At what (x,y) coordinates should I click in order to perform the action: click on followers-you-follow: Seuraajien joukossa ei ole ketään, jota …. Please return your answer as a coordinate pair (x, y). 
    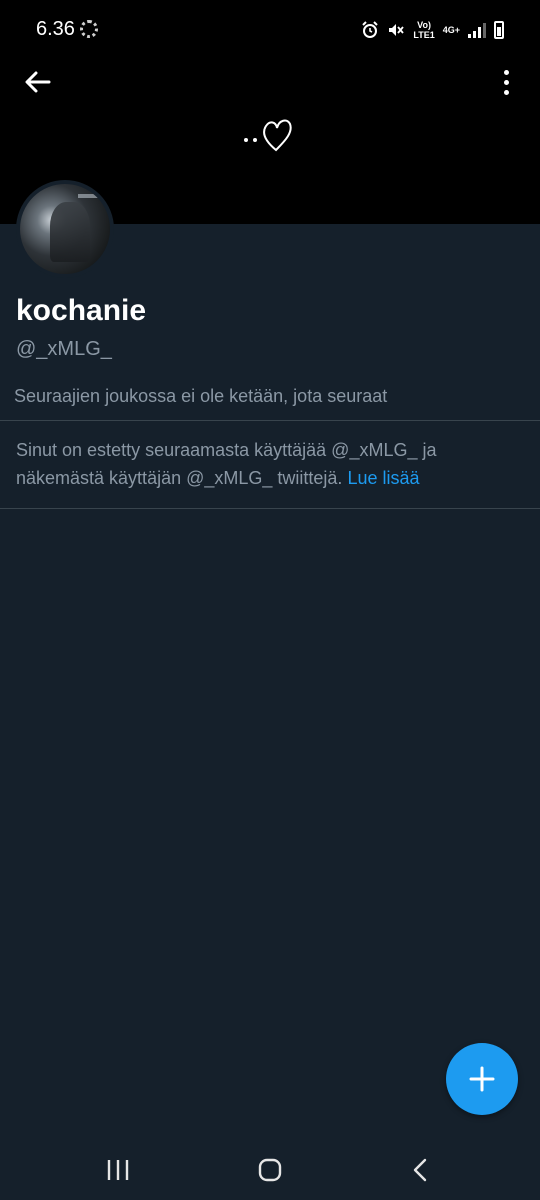
    Looking at the image, I should click on (201, 396).